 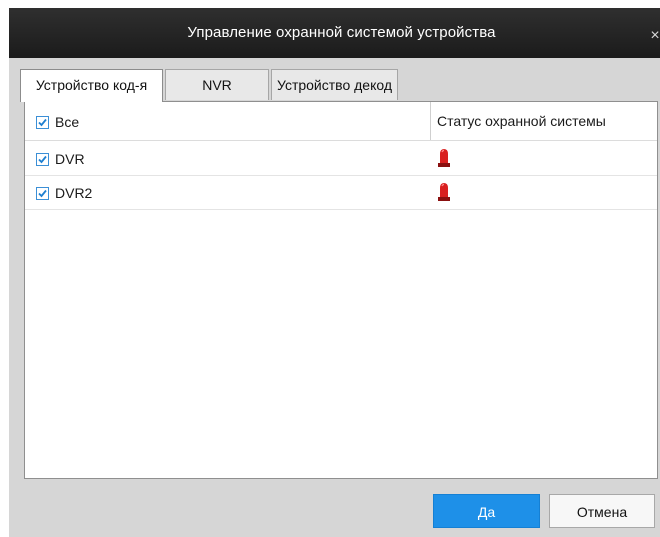 What do you see at coordinates (652, 36) in the screenshot?
I see `close-icon: ×` at bounding box center [652, 36].